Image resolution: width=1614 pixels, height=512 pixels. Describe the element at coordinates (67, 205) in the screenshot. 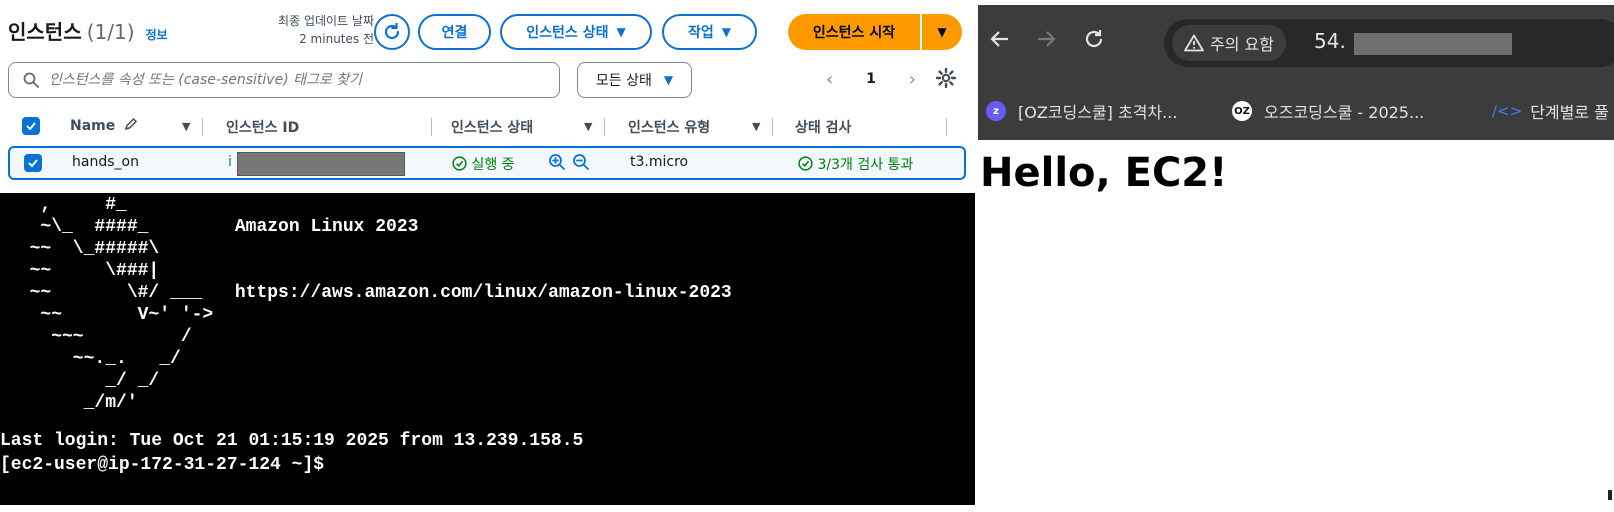

I see `ascii-art-line: , #_` at that location.